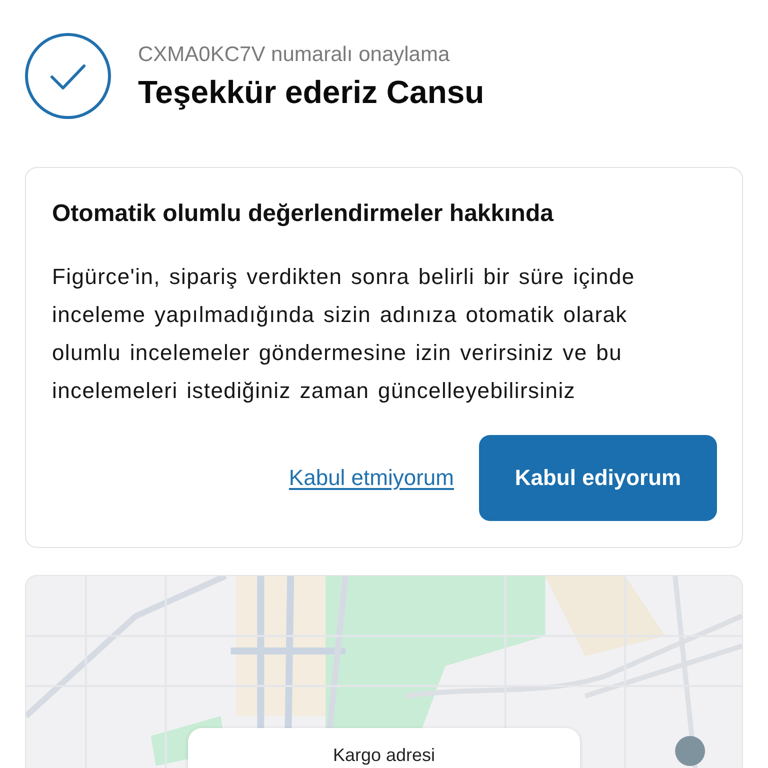  What do you see at coordinates (598, 478) in the screenshot?
I see `accept-button: Kabul ediyorum` at bounding box center [598, 478].